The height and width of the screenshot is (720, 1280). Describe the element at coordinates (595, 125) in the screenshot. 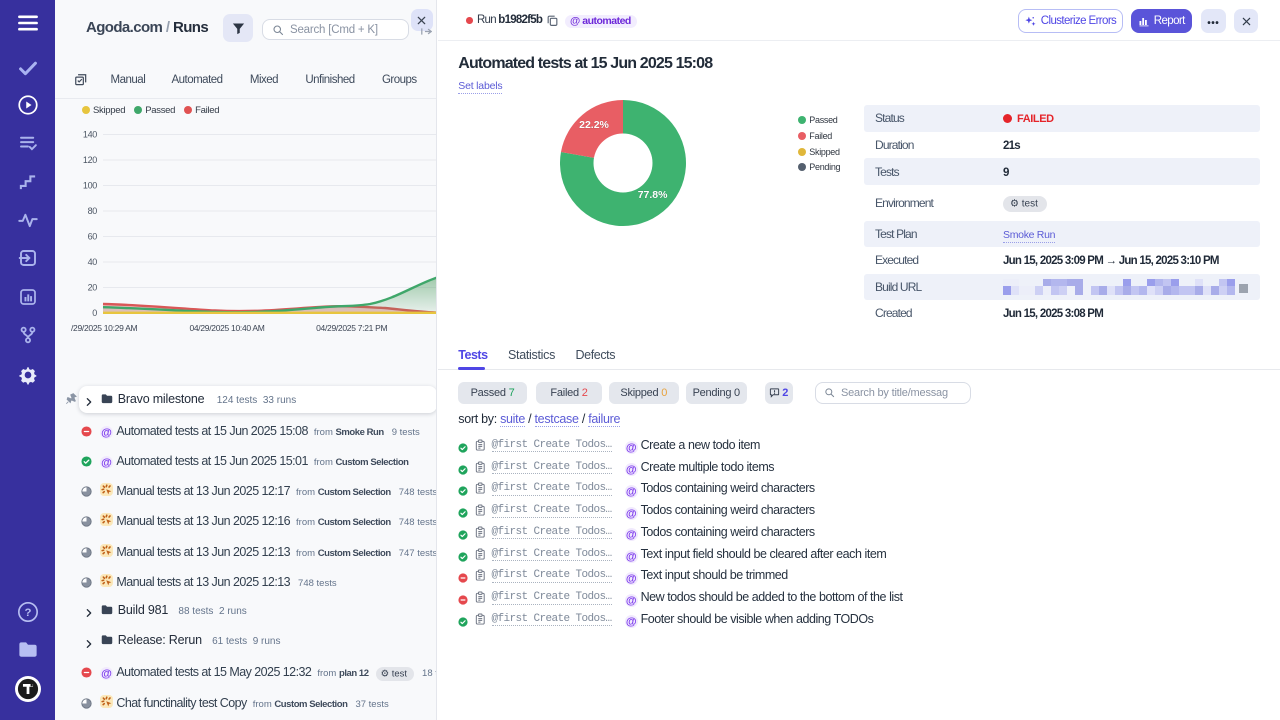

I see `svg-text: 22.2%` at that location.